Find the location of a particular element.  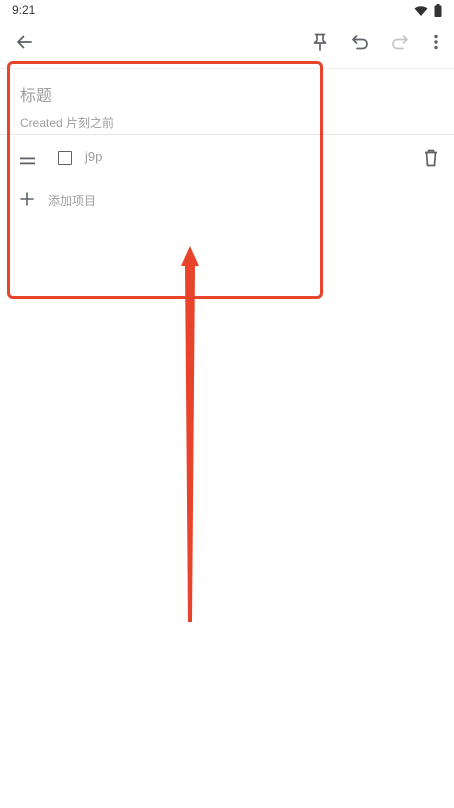

wifi-icon is located at coordinates (421, 13).